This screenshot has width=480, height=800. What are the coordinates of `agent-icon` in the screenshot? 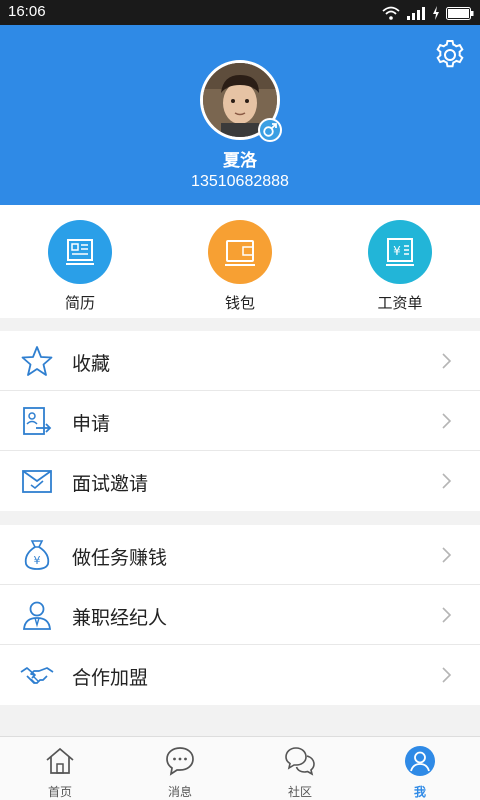 It's located at (37, 615).